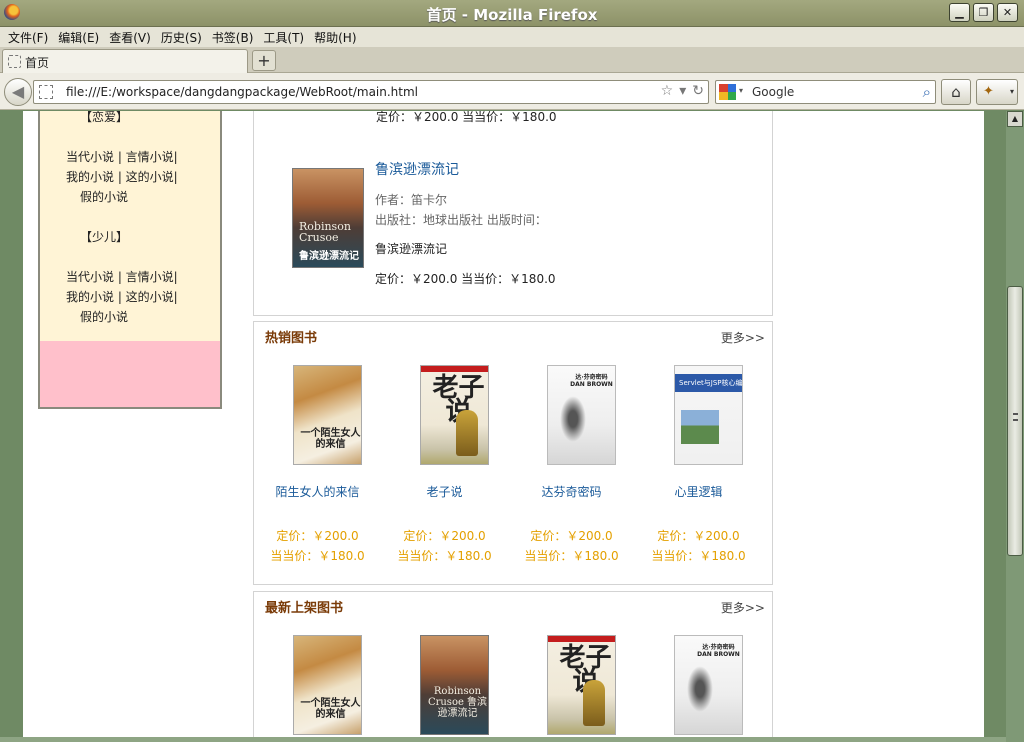  Describe the element at coordinates (667, 91) in the screenshot. I see `bookmark-star-icon: ☆` at that location.